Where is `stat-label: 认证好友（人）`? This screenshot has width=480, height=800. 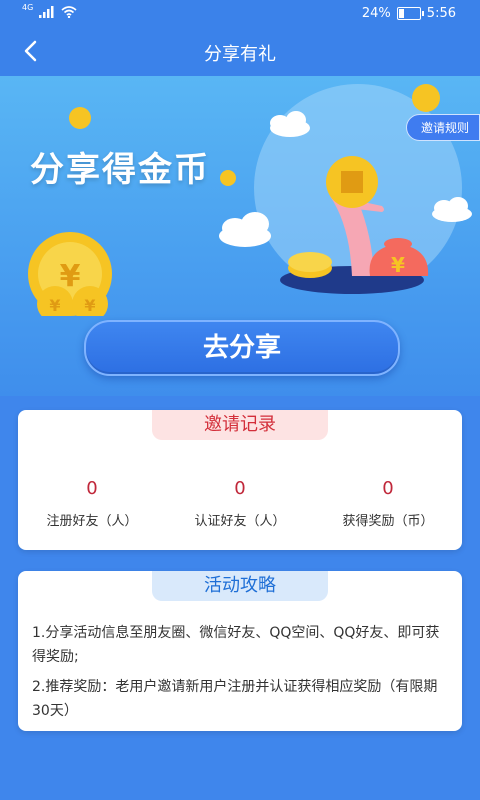 stat-label: 认证好友（人） is located at coordinates (240, 521).